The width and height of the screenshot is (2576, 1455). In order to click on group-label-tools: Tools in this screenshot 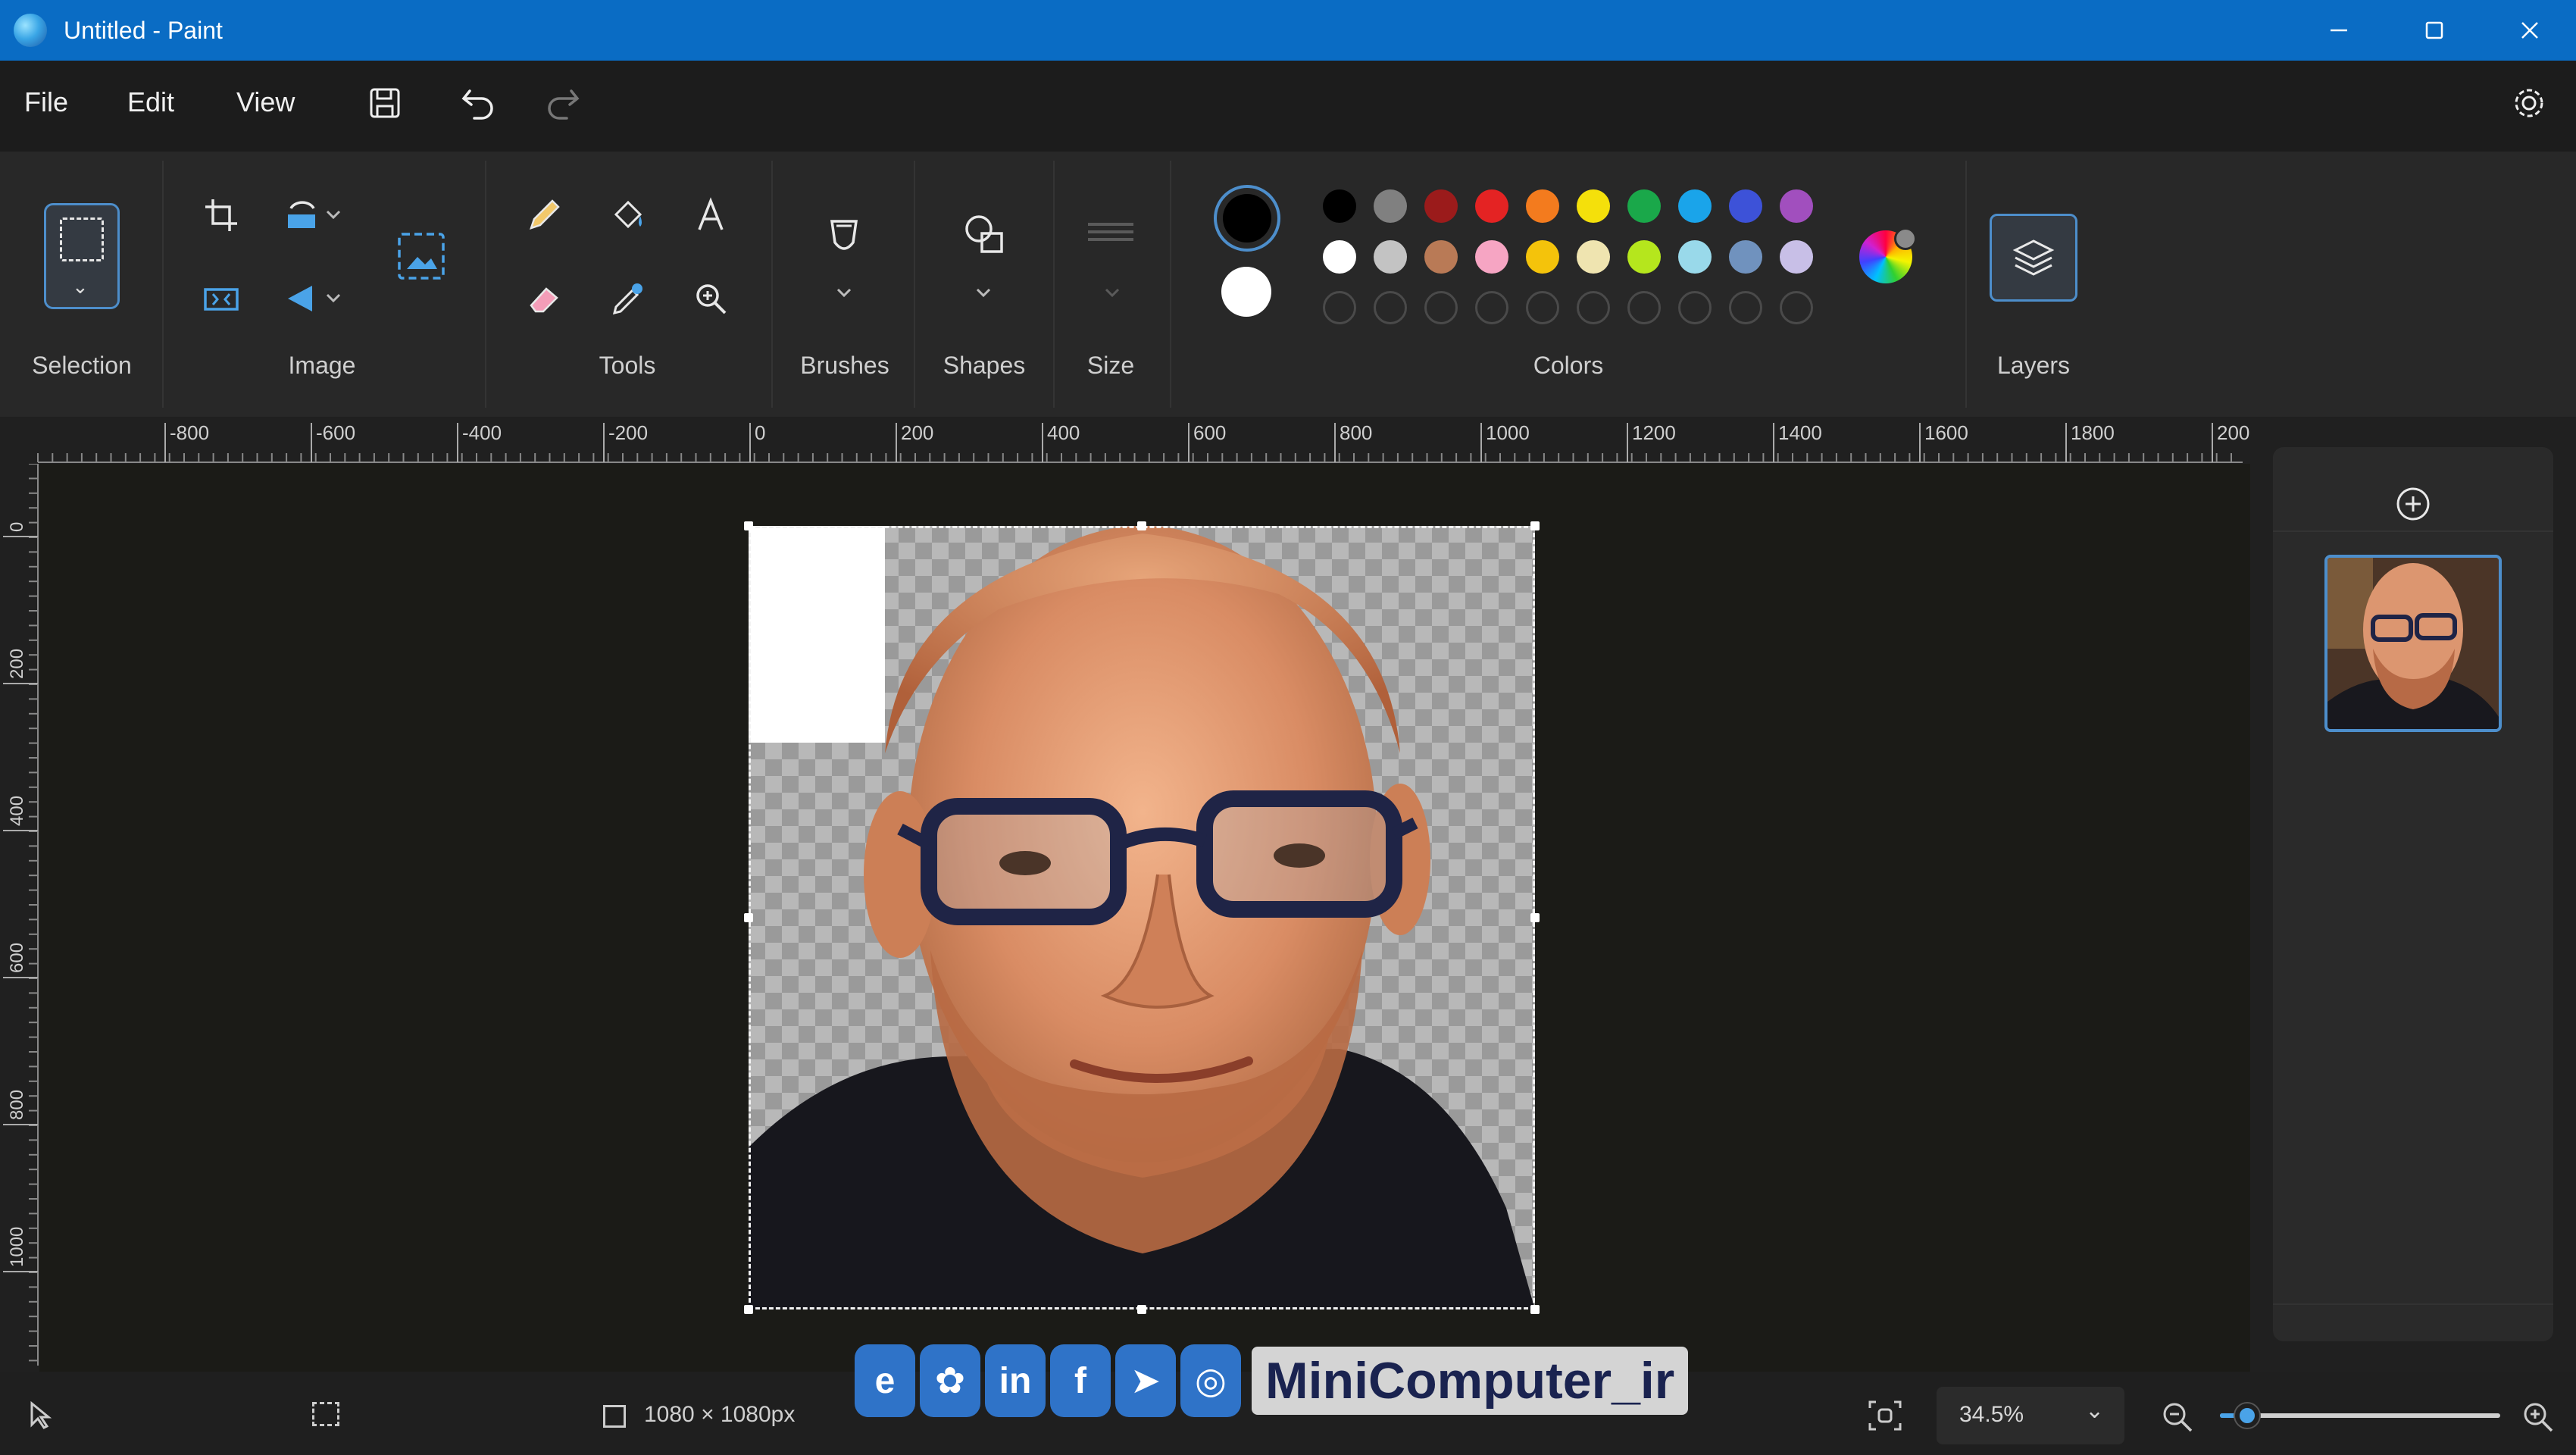, I will do `click(627, 366)`.